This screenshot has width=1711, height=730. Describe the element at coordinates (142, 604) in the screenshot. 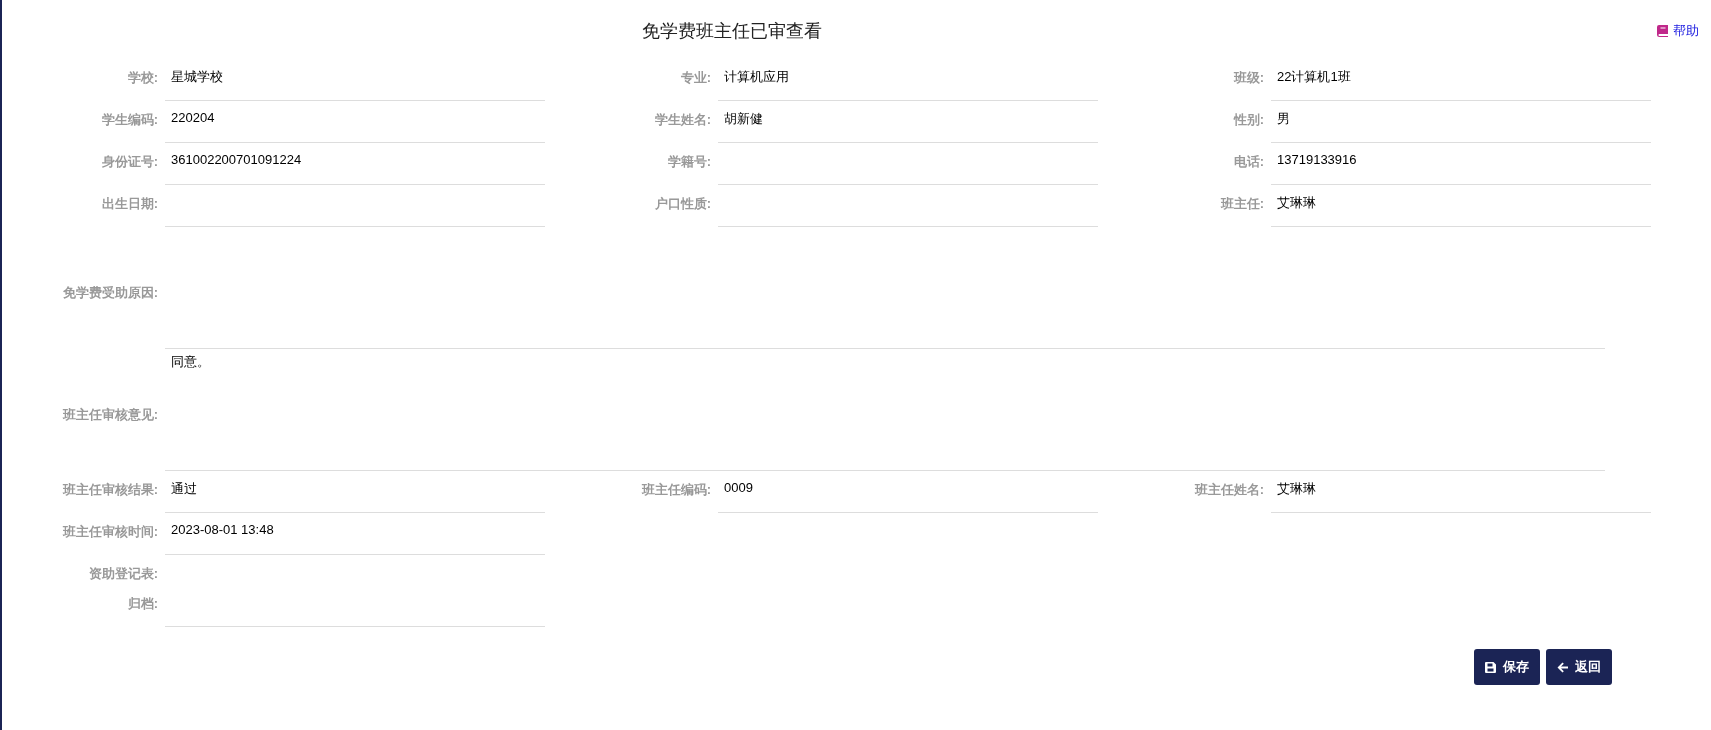

I see `field-label: 归档:` at that location.